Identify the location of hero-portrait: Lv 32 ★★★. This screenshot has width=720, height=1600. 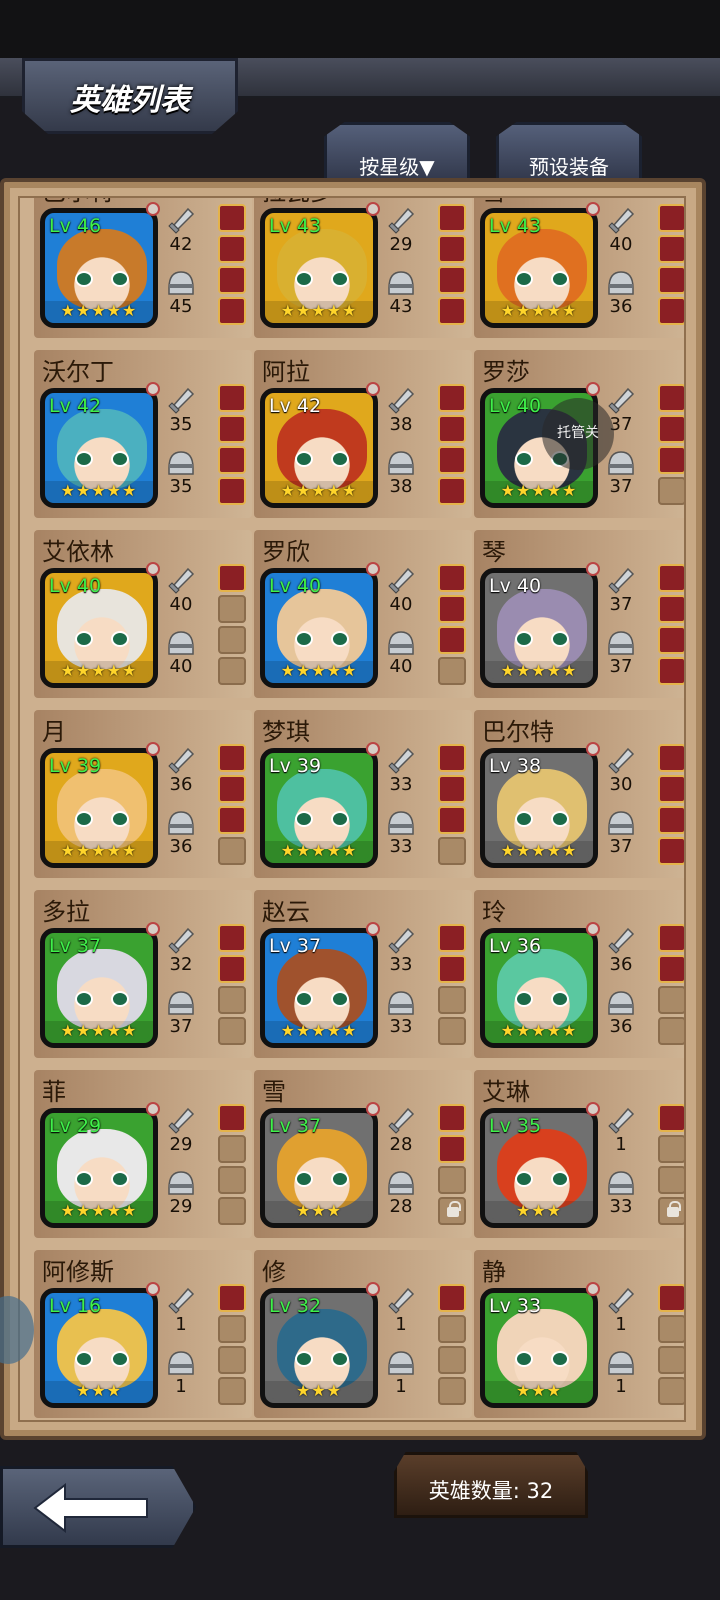
(319, 1348).